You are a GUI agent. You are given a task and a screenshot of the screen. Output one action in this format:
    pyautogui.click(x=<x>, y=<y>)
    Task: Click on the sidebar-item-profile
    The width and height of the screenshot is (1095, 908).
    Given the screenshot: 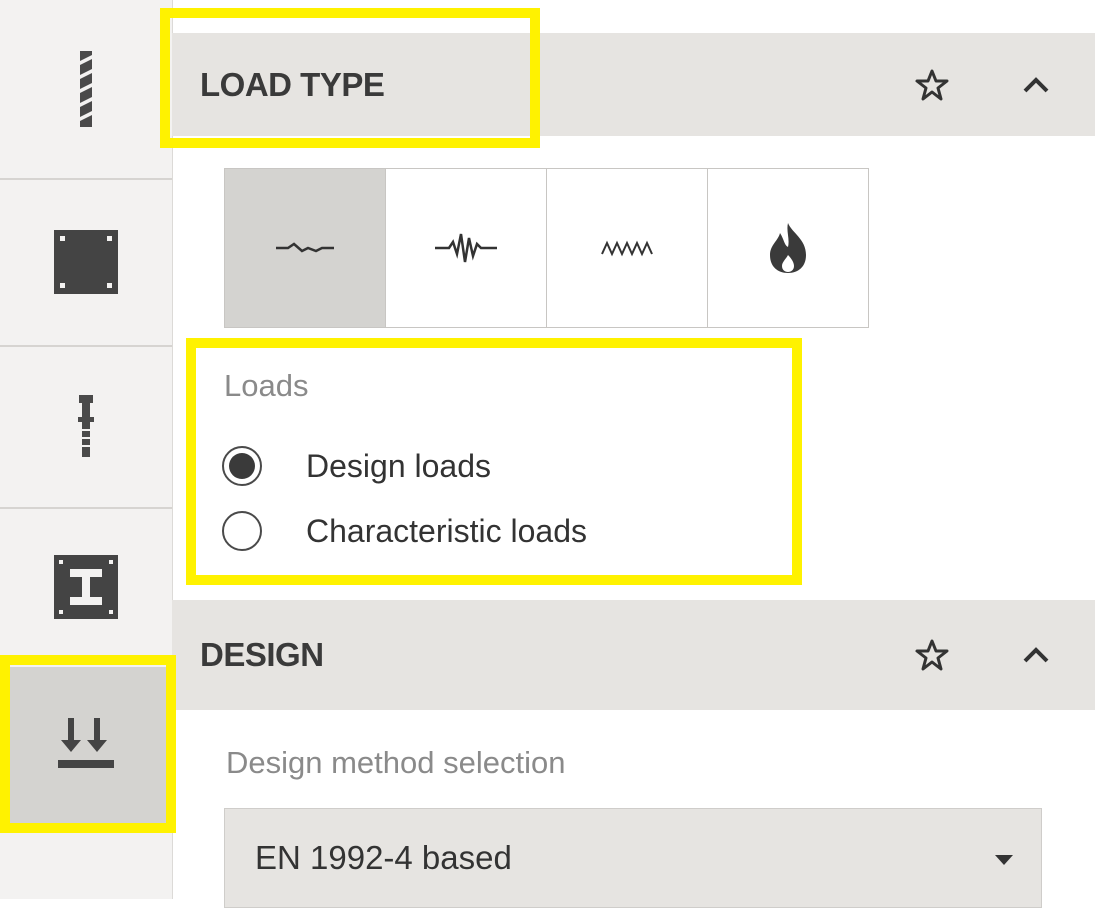 What is the action you would take?
    pyautogui.click(x=86, y=588)
    